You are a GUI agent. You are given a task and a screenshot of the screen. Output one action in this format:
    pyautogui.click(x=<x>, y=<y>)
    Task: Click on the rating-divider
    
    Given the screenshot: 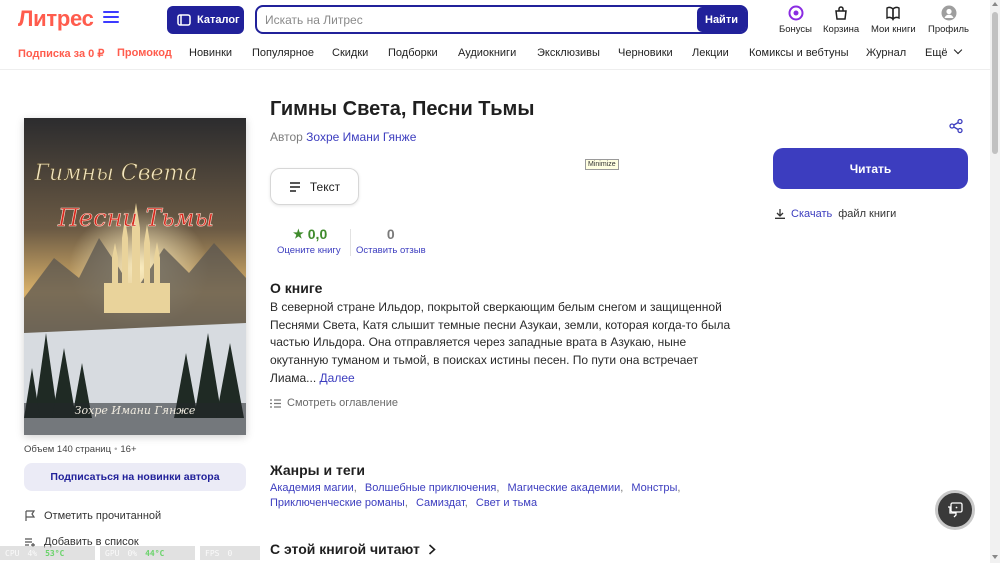 What is the action you would take?
    pyautogui.click(x=350, y=242)
    